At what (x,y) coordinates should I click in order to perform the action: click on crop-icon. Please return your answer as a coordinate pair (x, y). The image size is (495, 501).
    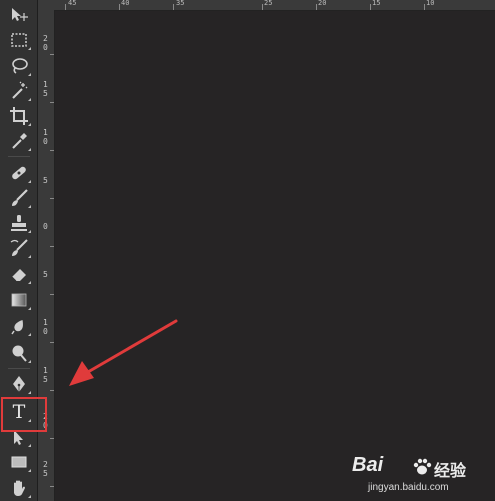
    Looking at the image, I should click on (19, 116).